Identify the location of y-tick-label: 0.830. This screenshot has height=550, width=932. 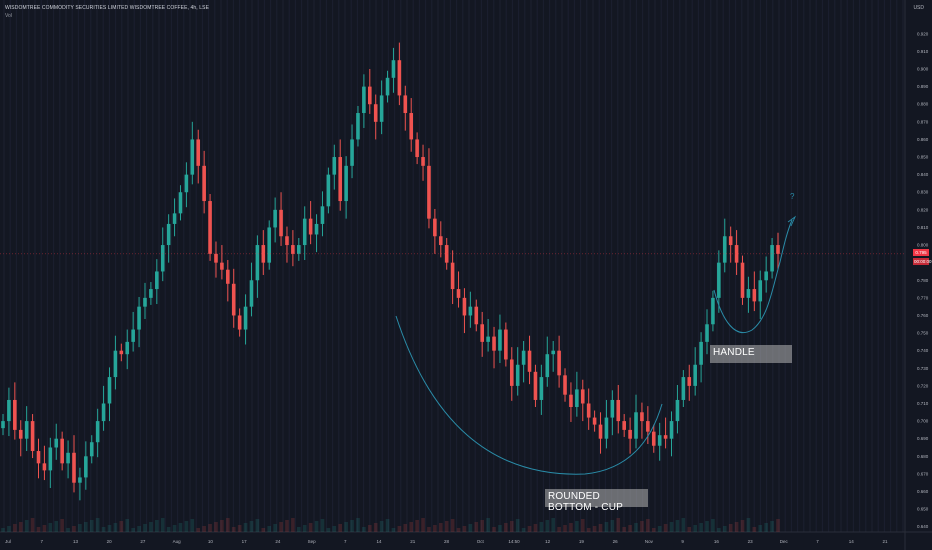
(923, 192).